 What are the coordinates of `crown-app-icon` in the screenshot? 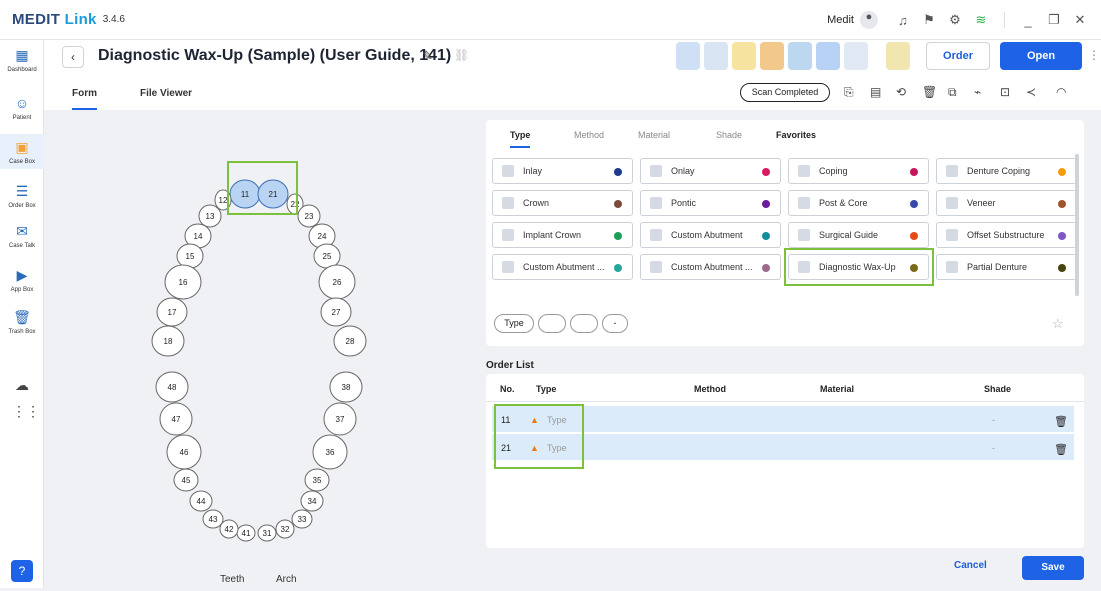 It's located at (856, 56).